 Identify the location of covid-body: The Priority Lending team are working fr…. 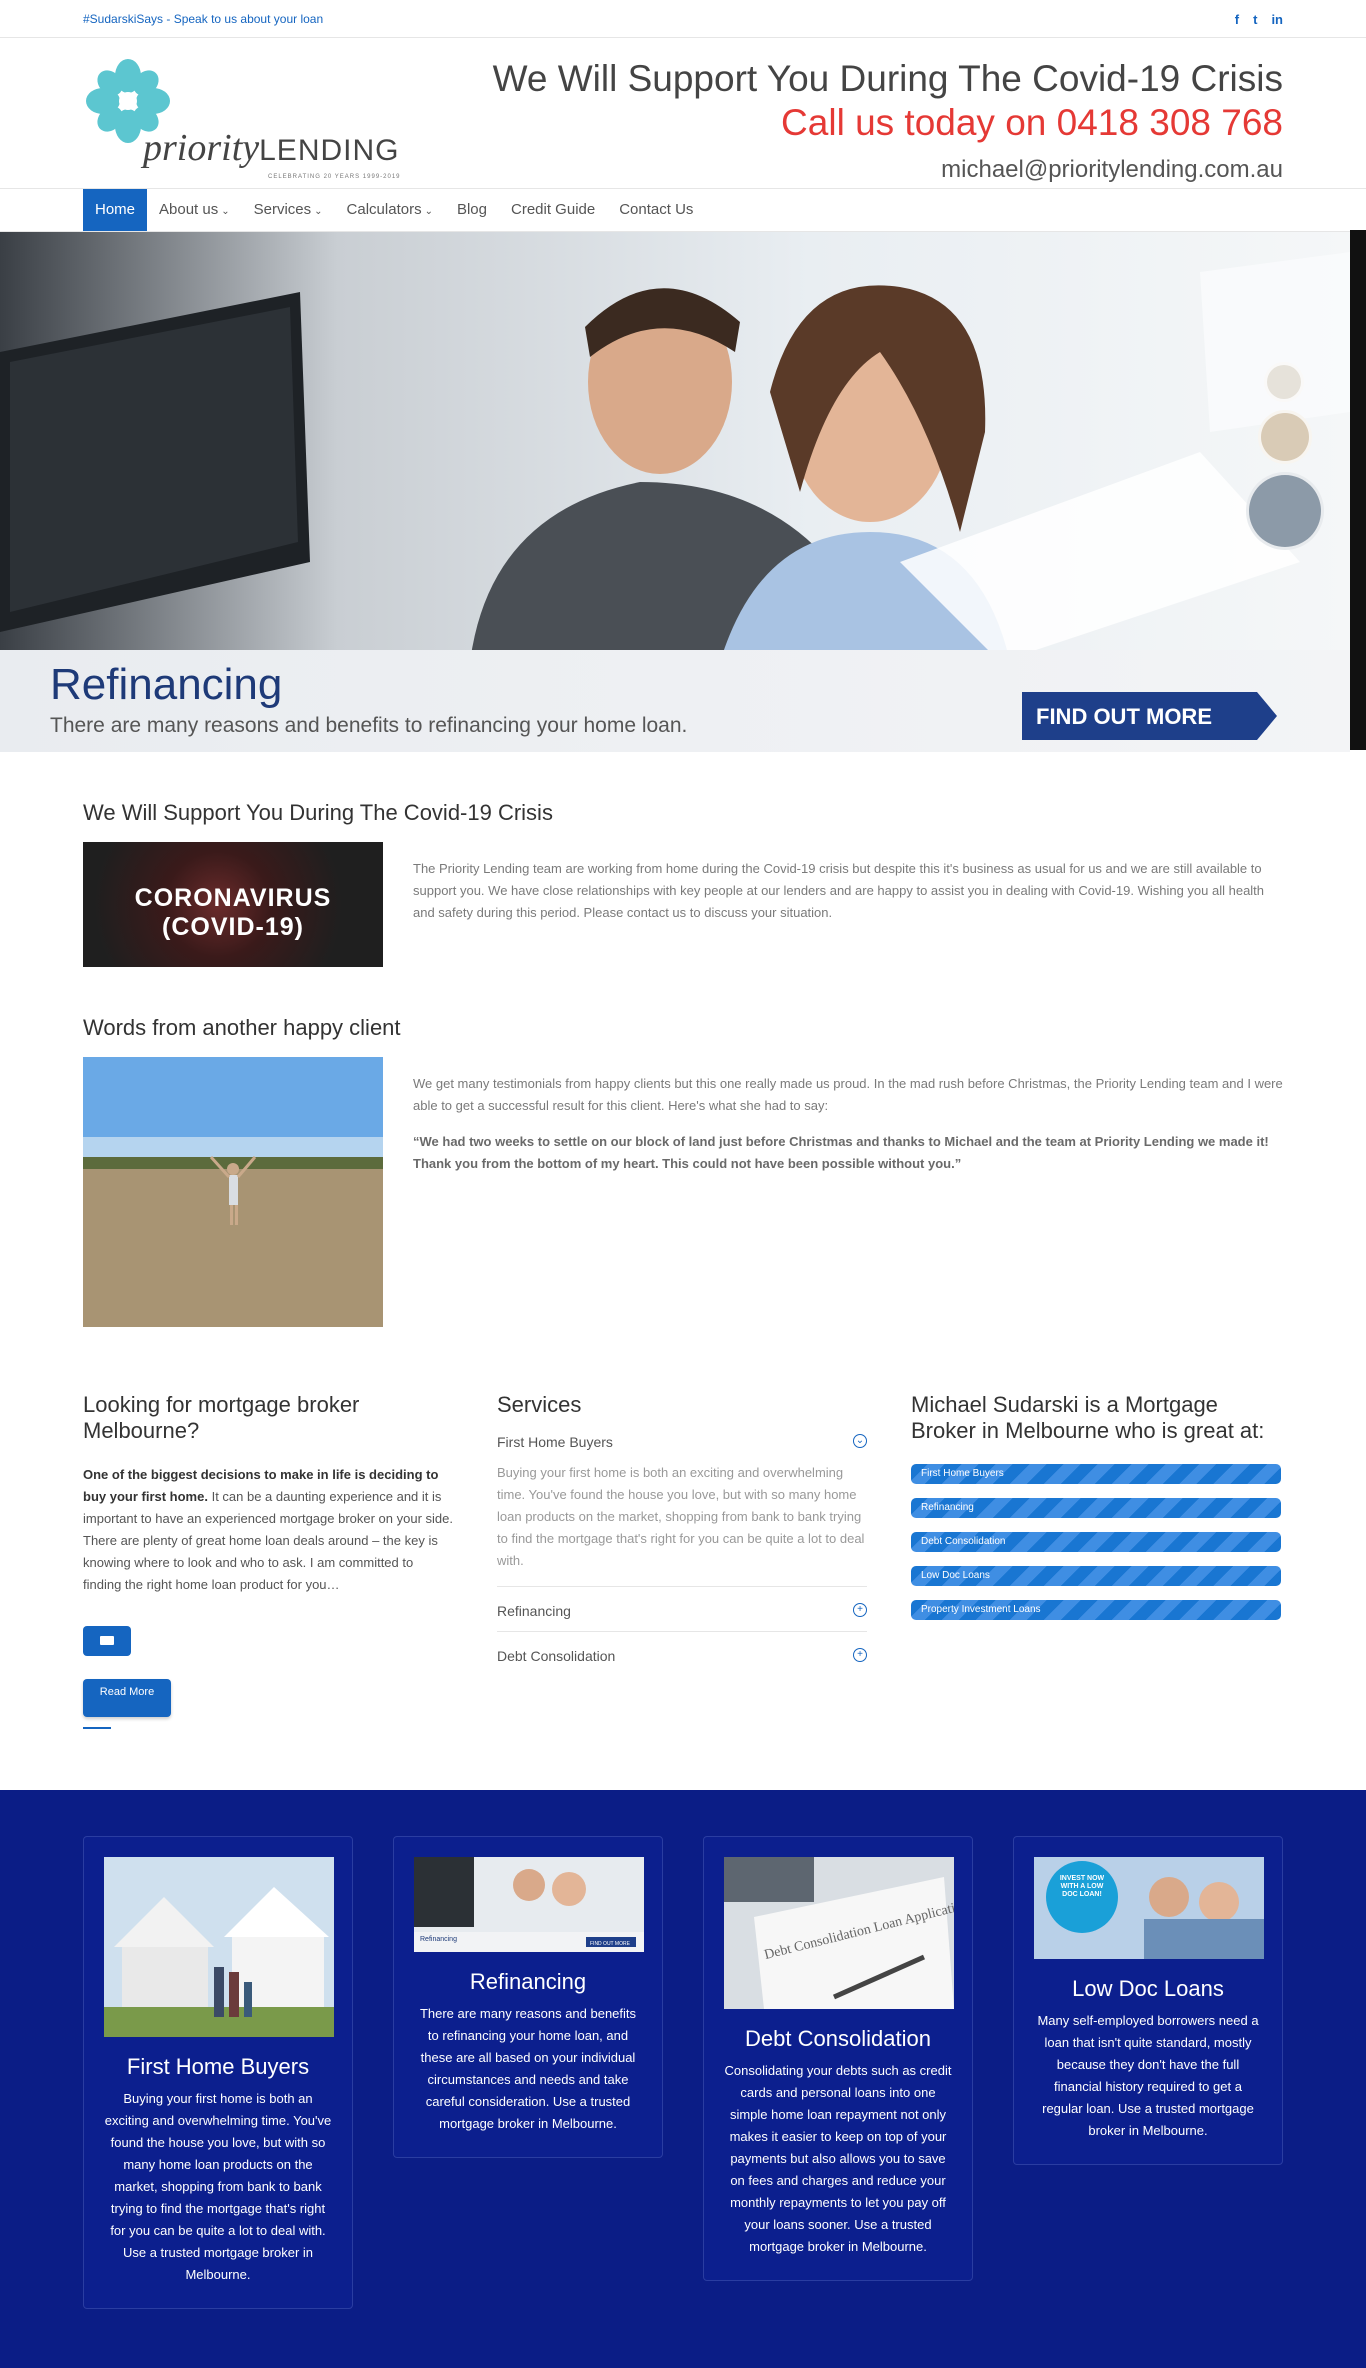
(839, 890).